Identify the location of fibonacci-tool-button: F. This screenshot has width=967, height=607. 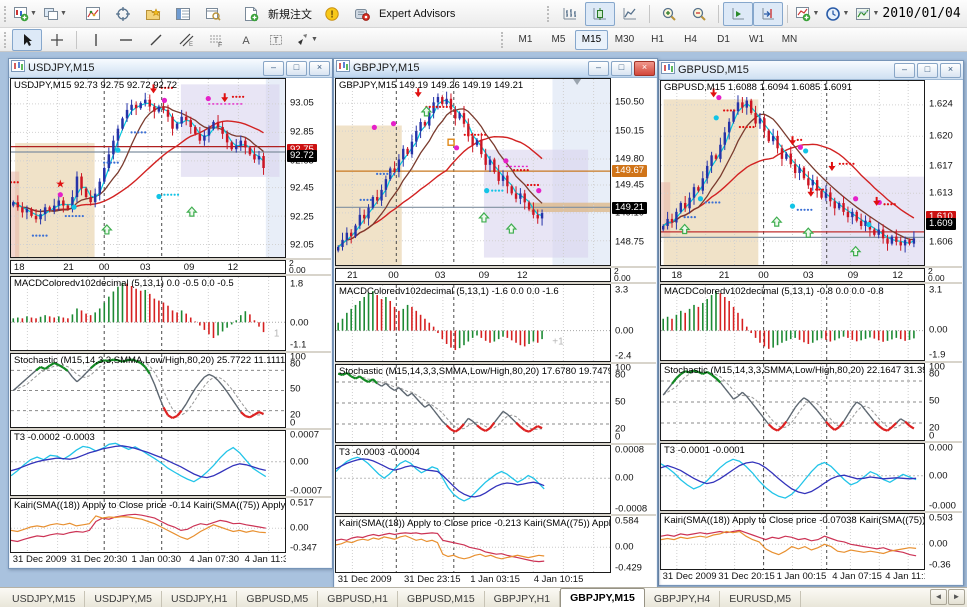
(216, 40).